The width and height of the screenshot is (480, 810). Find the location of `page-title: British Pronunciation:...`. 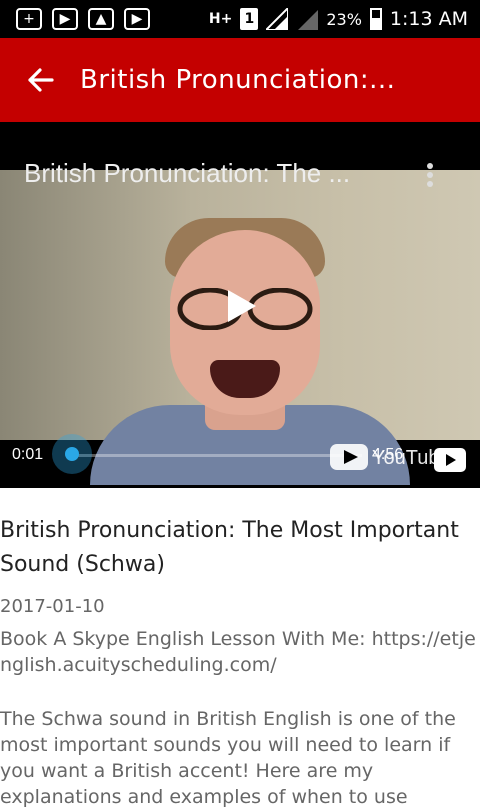

page-title: British Pronunciation:... is located at coordinates (238, 80).